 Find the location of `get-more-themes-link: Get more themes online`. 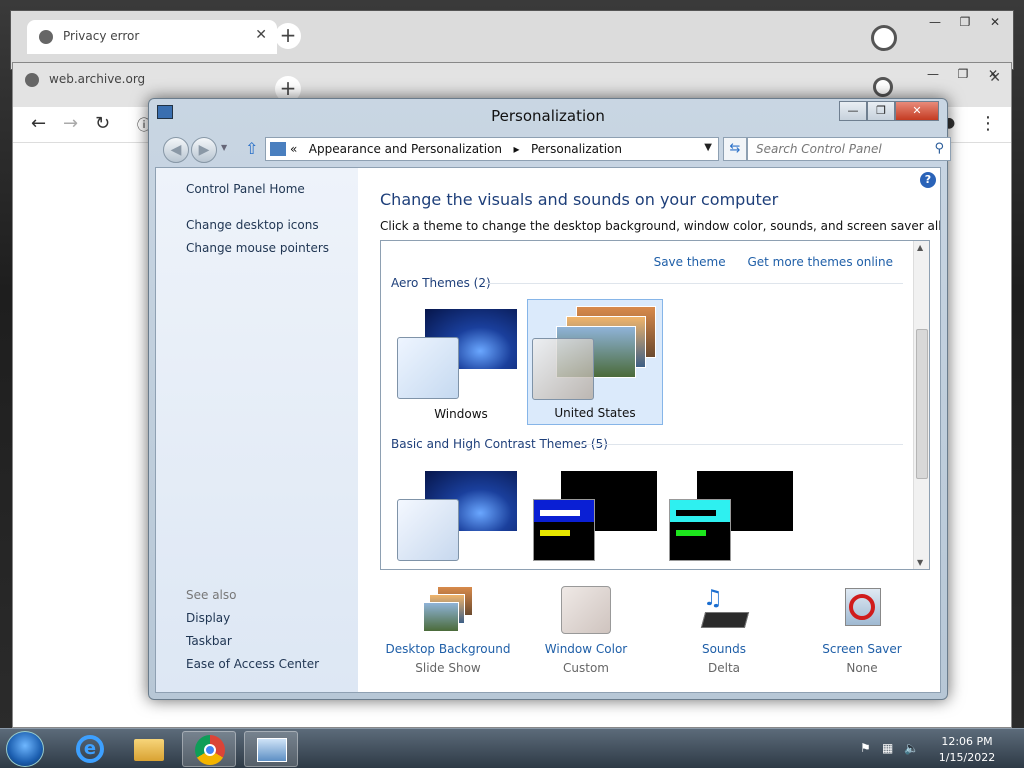

get-more-themes-link: Get more themes online is located at coordinates (820, 262).